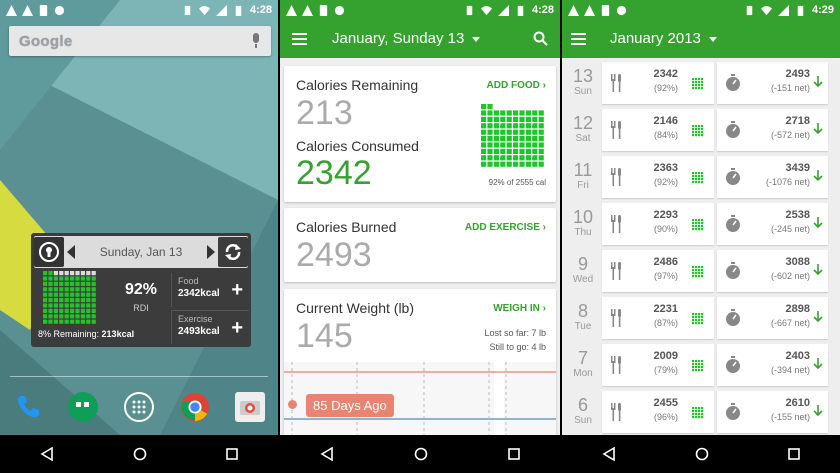 This screenshot has height=473, width=840. I want to click on day-row: 7 Mon 2009 (79%) 2403 (-394 net), so click(701, 367).